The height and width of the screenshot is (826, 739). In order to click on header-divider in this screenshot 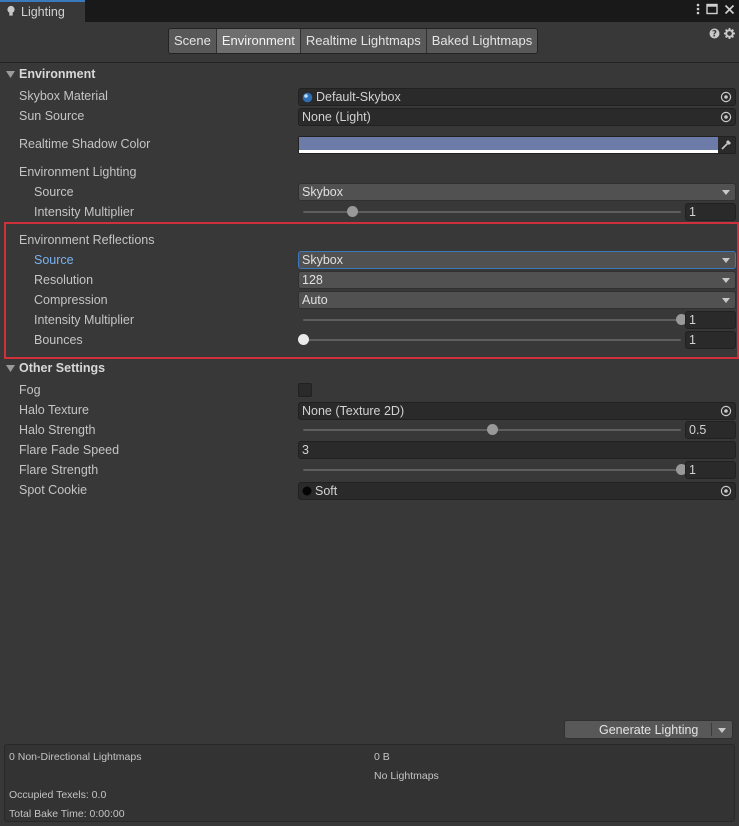, I will do `click(369, 62)`.